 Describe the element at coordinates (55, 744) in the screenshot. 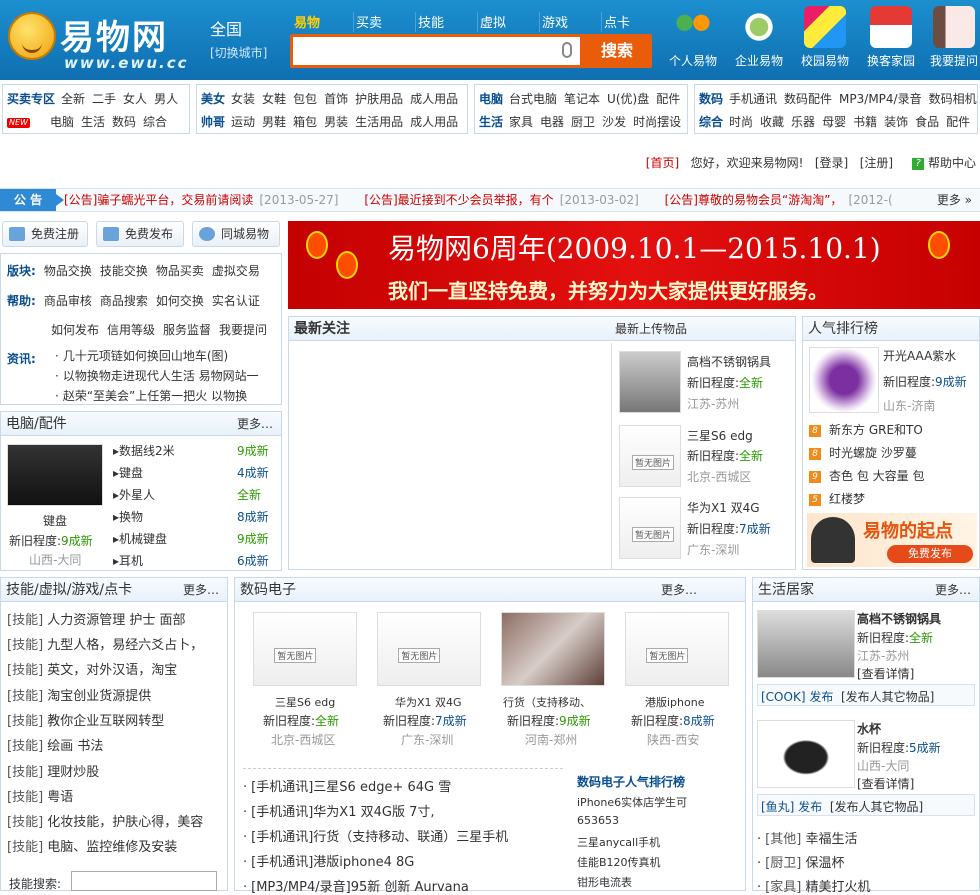

I see `skill-item: [技能] 绘画 书法` at that location.